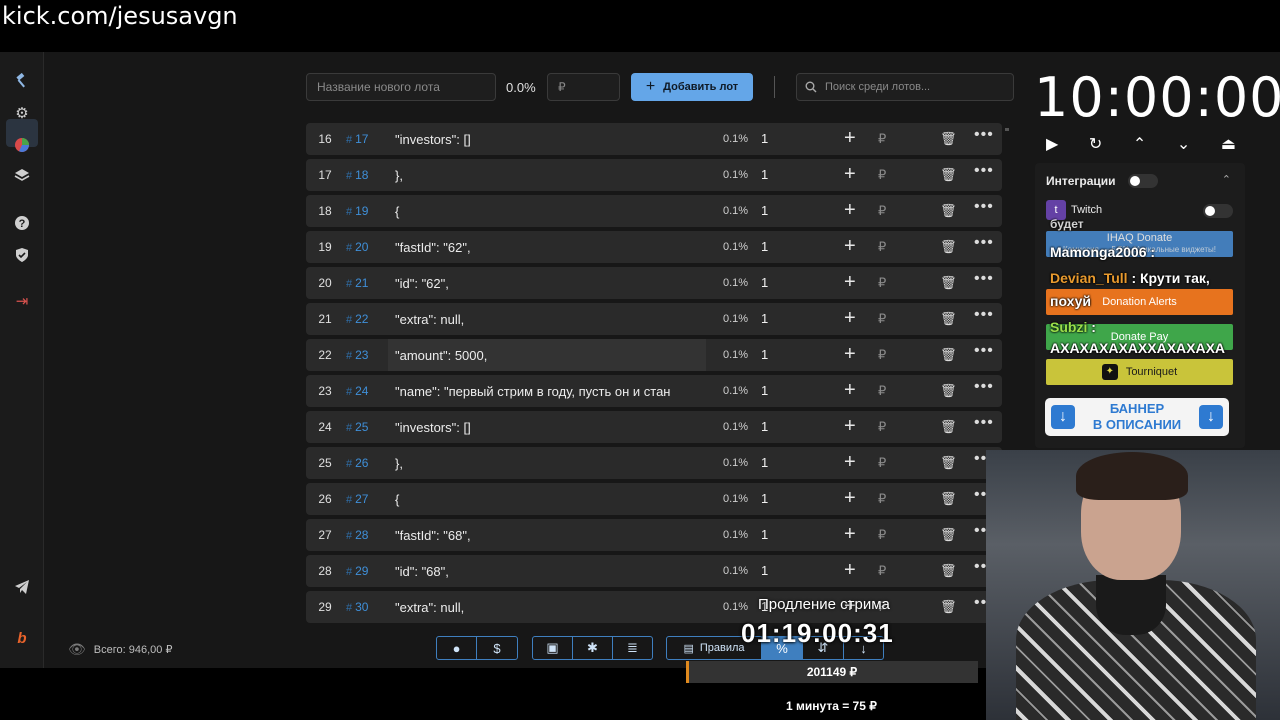 The image size is (1280, 720). Describe the element at coordinates (547, 247) in the screenshot. I see `lot-name-input: "fastId": "62",` at that location.